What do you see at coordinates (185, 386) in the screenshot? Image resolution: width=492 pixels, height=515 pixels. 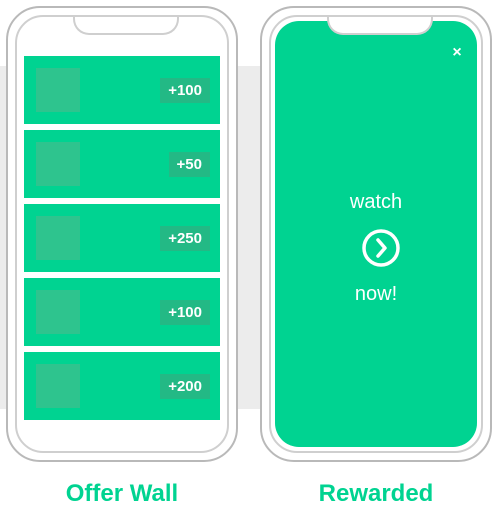 I see `offer-reward-badge: +200` at bounding box center [185, 386].